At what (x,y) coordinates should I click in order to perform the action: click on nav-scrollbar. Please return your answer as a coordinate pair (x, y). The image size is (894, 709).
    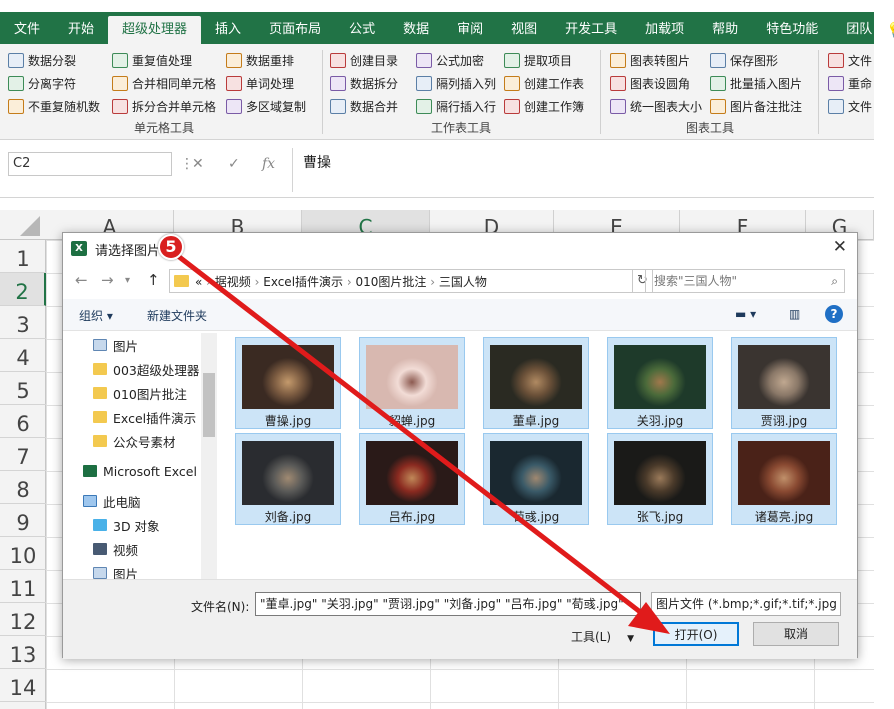
    Looking at the image, I should click on (209, 456).